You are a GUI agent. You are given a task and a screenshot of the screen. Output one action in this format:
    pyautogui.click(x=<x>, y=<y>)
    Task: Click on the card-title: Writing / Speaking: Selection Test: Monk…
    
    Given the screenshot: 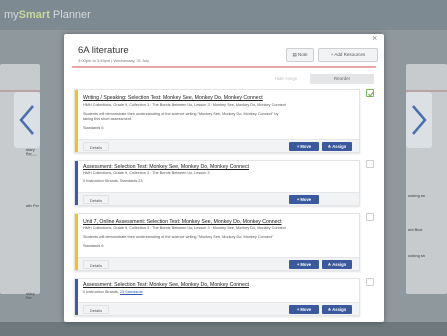 What is the action you would take?
    pyautogui.click(x=173, y=98)
    